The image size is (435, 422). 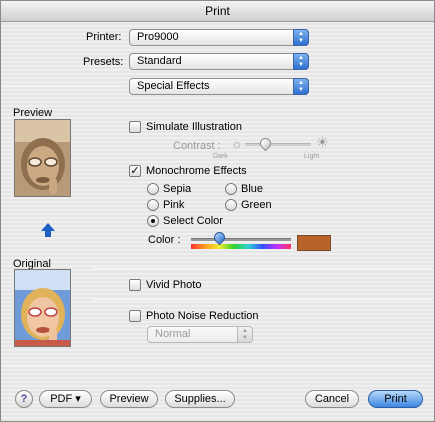 I want to click on printer-popup: Pro9000 ▲ ▼, so click(x=219, y=37).